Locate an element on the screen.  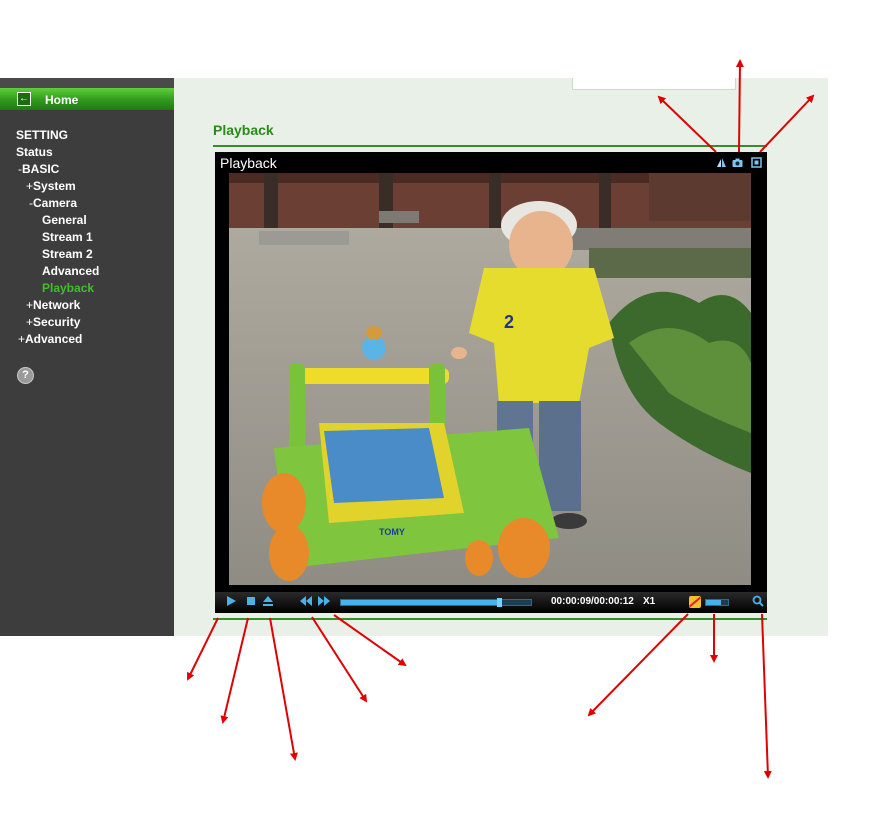
player-control-bar: 00:00:09/00:00:12 X1 is located at coordinates (491, 602).